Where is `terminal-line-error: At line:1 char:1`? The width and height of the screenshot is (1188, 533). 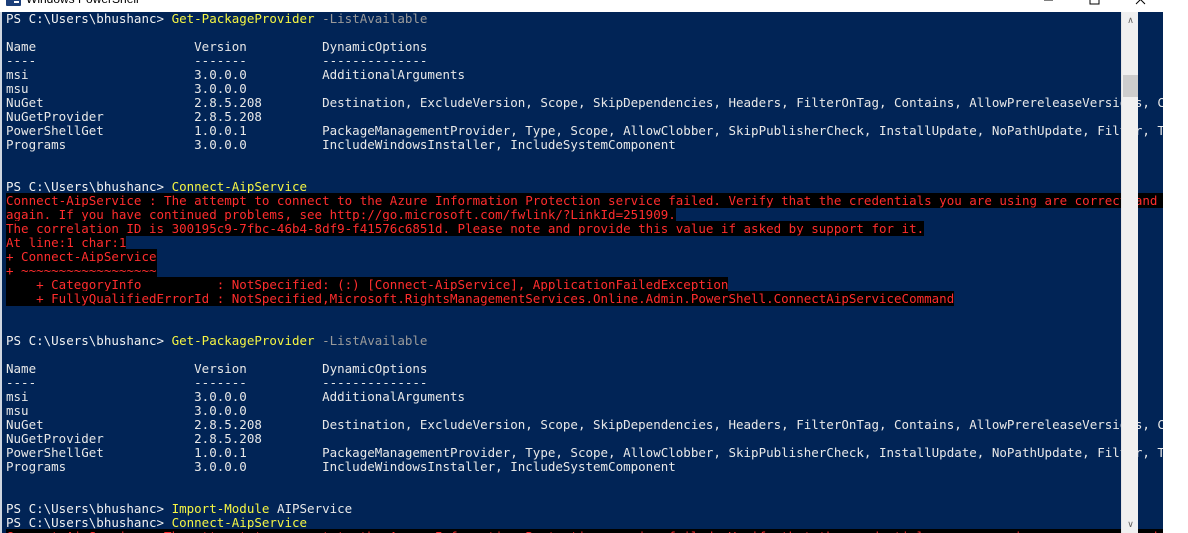
terminal-line-error: At line:1 char:1 is located at coordinates (584, 242).